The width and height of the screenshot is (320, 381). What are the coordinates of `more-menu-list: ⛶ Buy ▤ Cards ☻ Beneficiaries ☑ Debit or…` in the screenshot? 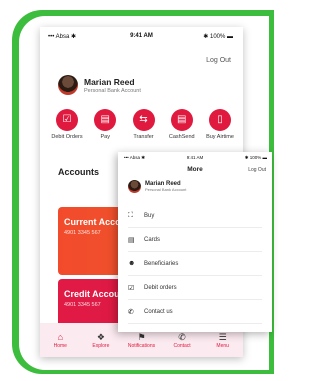 It's located at (195, 264).